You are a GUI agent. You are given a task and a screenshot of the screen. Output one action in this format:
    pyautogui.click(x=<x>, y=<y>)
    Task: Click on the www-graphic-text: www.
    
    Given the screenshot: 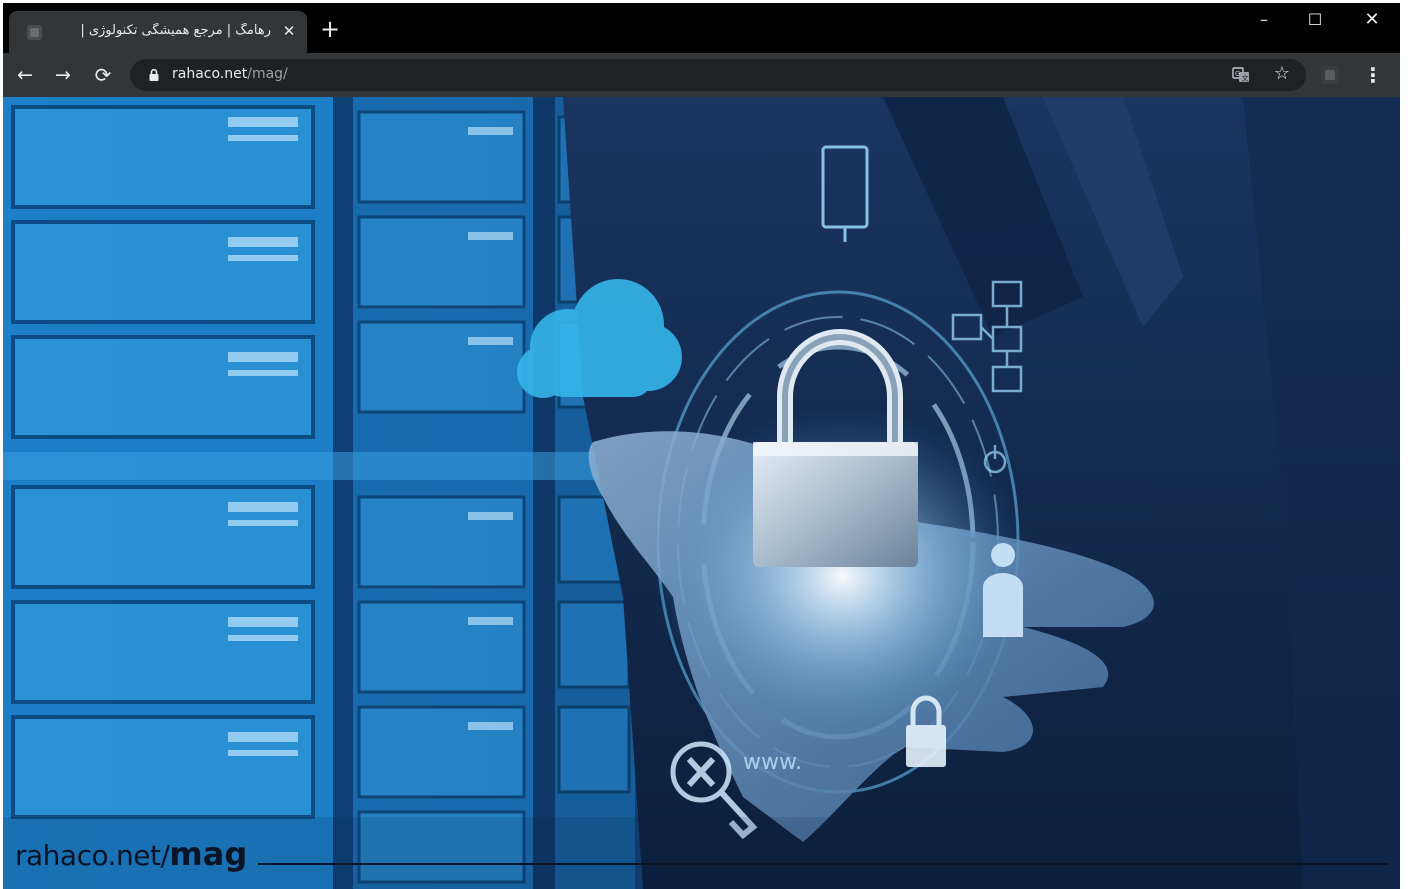 What is the action you would take?
    pyautogui.click(x=772, y=762)
    